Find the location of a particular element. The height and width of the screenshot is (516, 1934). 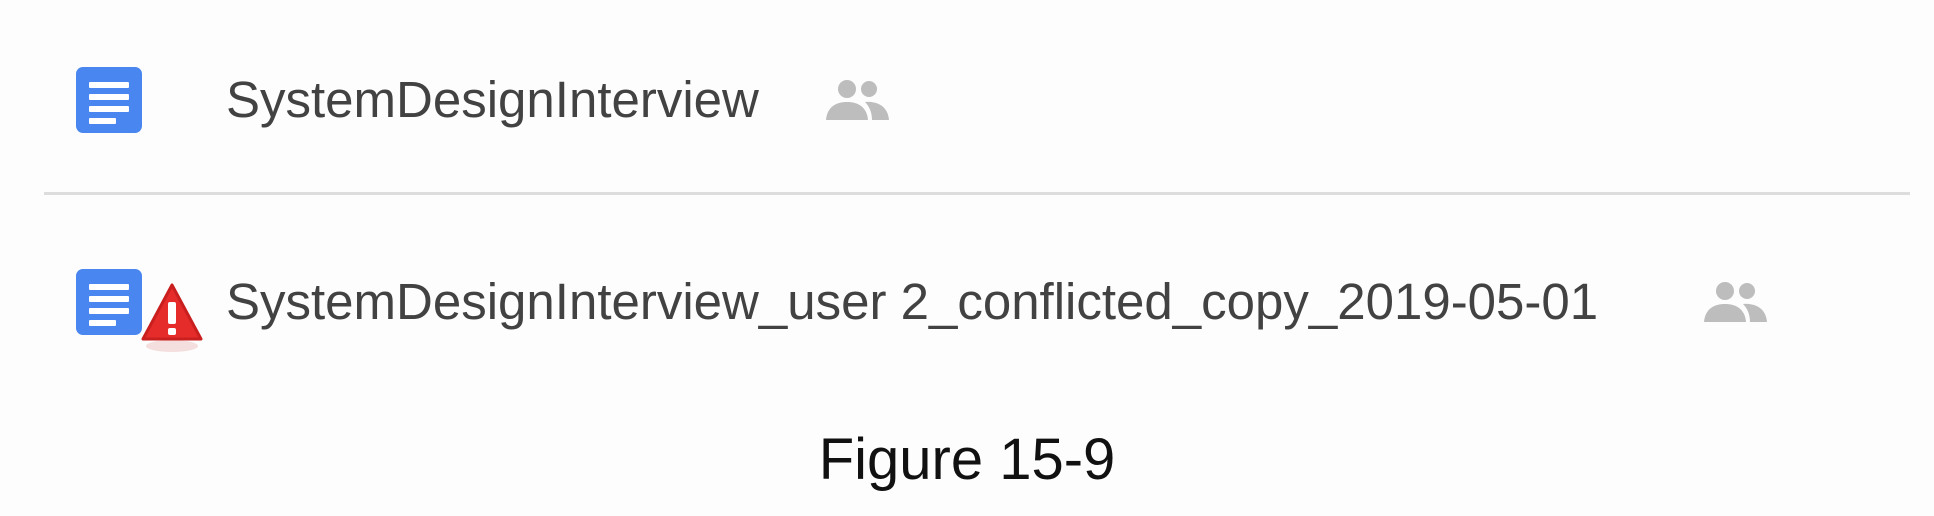

figure-caption: Figure 15-9 is located at coordinates (967, 459).